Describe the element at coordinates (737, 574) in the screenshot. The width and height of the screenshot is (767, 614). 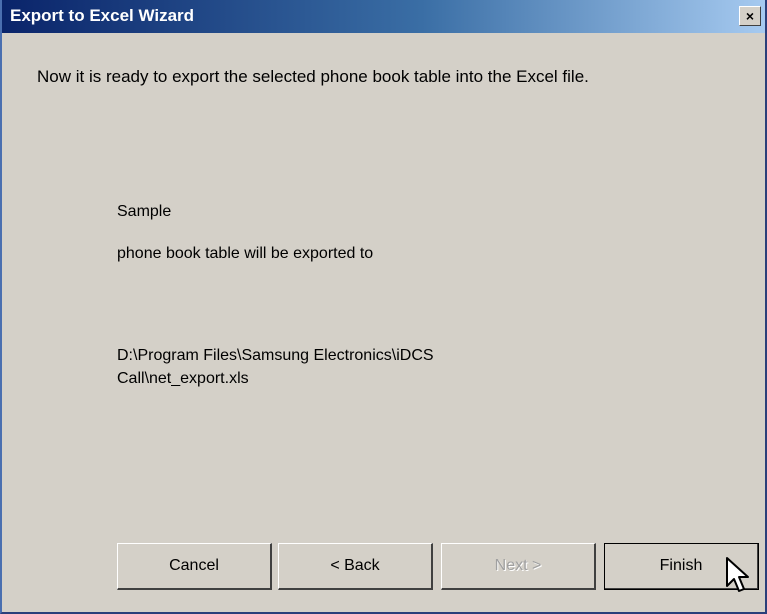
I see `mouse-pointer-icon` at that location.